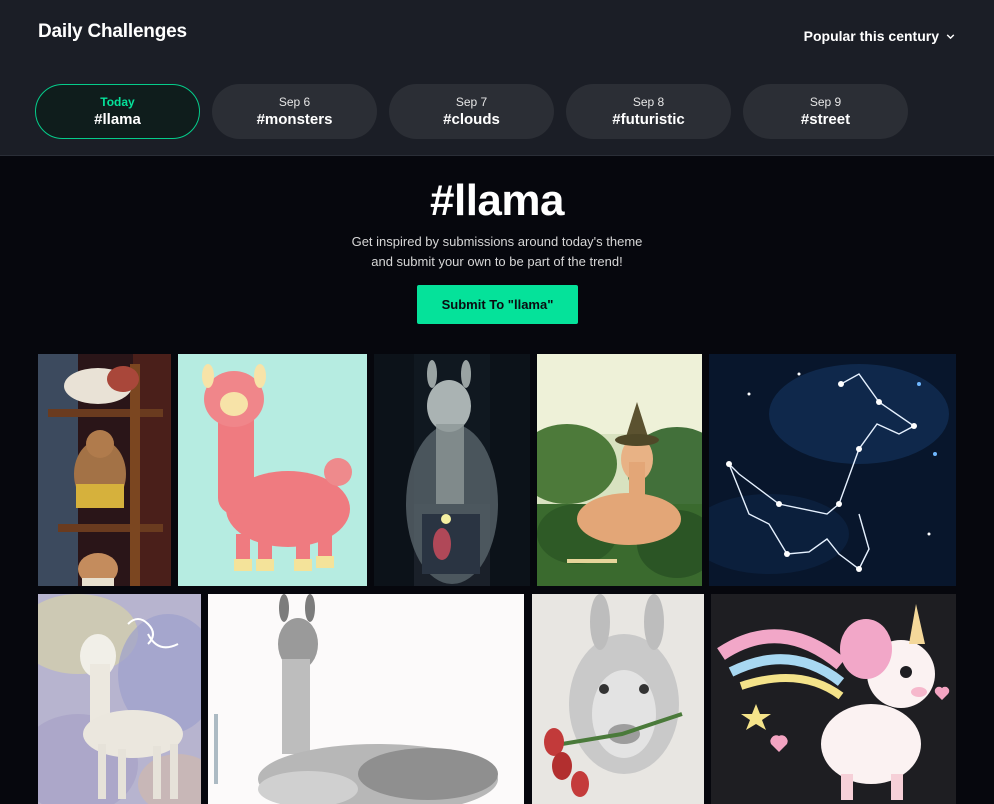  I want to click on submit-button: Submit To "llama", so click(497, 304).